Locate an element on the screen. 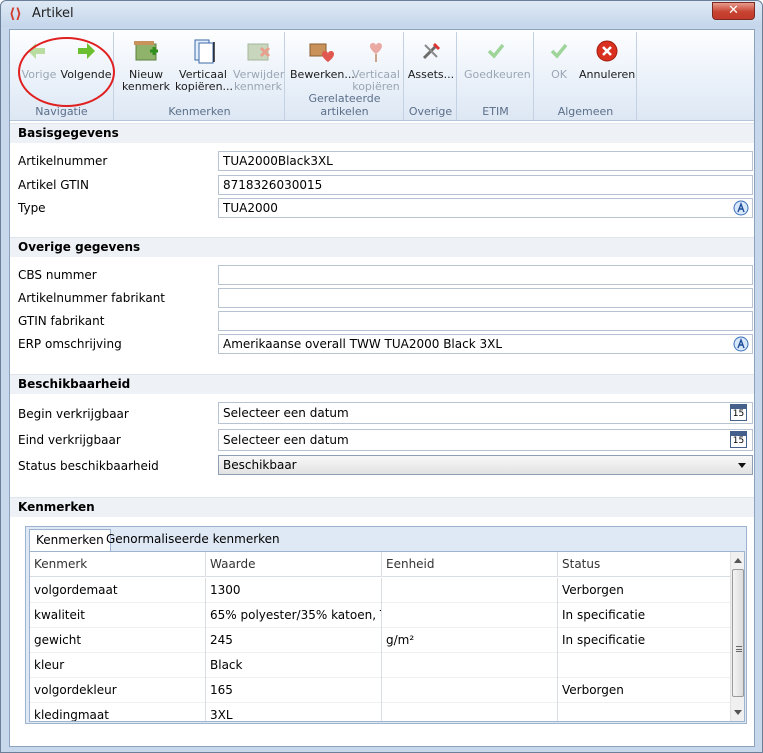 The height and width of the screenshot is (753, 763). status-beschikbaarheid-select: Beschikbaar is located at coordinates (485, 465).